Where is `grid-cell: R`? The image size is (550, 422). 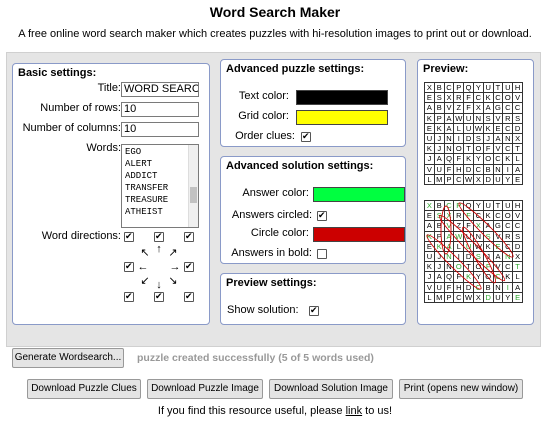 grid-cell: R is located at coordinates (459, 98).